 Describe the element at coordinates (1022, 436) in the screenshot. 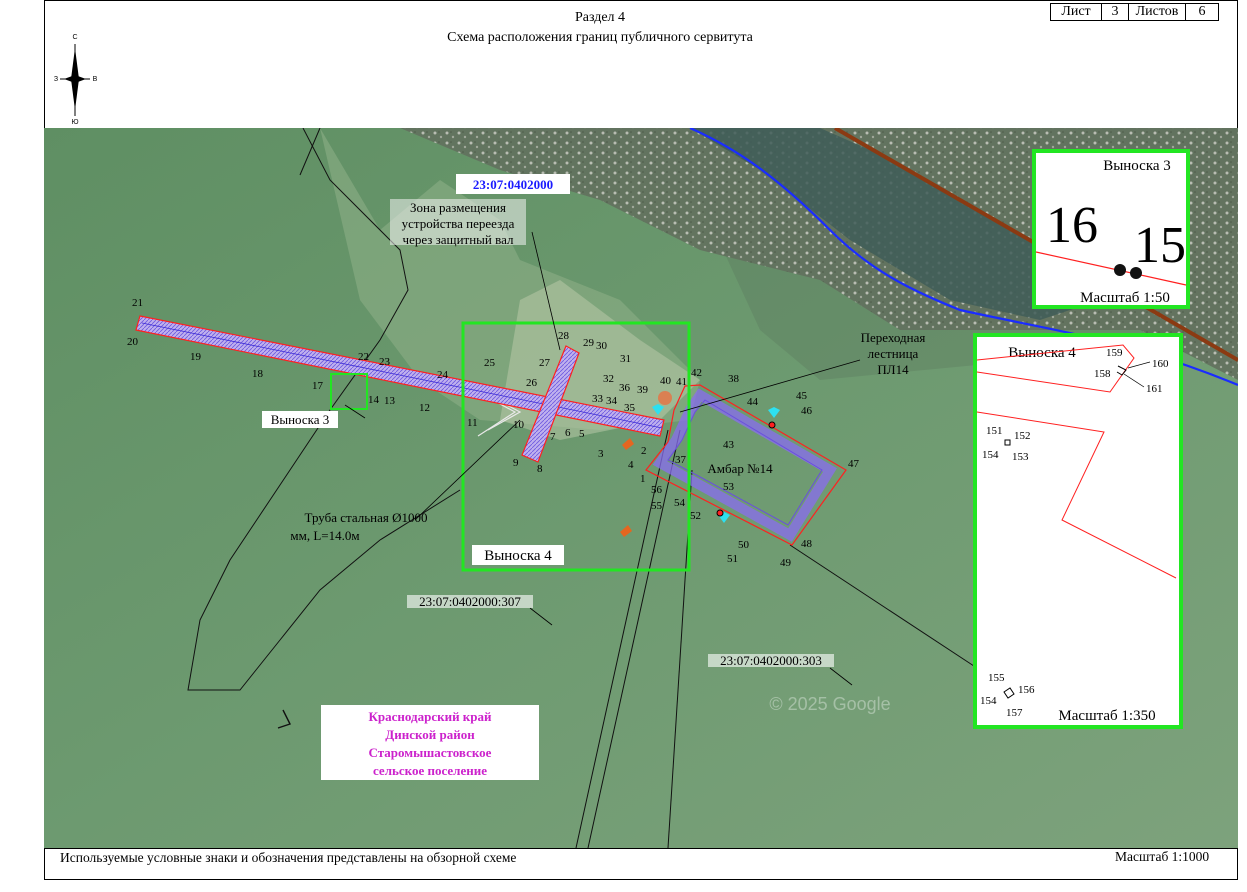

I see `inset4-label: 152` at that location.